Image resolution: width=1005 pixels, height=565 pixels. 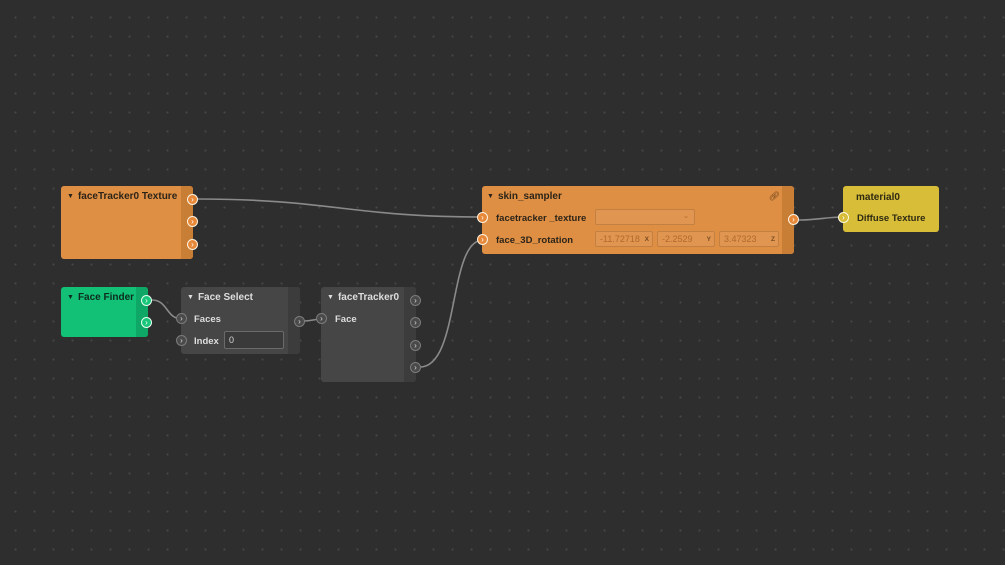 I want to click on node-title: material0, so click(x=878, y=197).